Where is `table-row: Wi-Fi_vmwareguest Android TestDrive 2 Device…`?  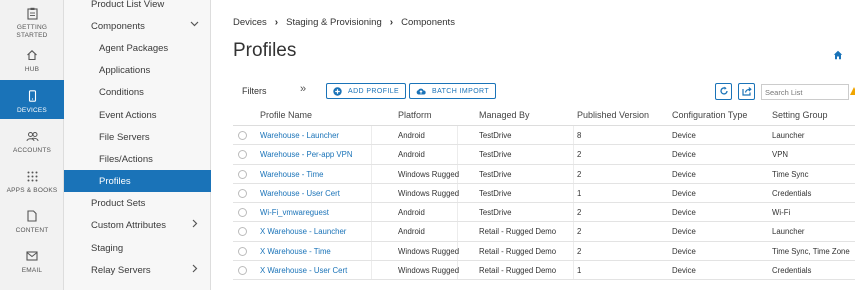 table-row: Wi-Fi_vmwareguest Android TestDrive 2 Device… is located at coordinates (544, 213).